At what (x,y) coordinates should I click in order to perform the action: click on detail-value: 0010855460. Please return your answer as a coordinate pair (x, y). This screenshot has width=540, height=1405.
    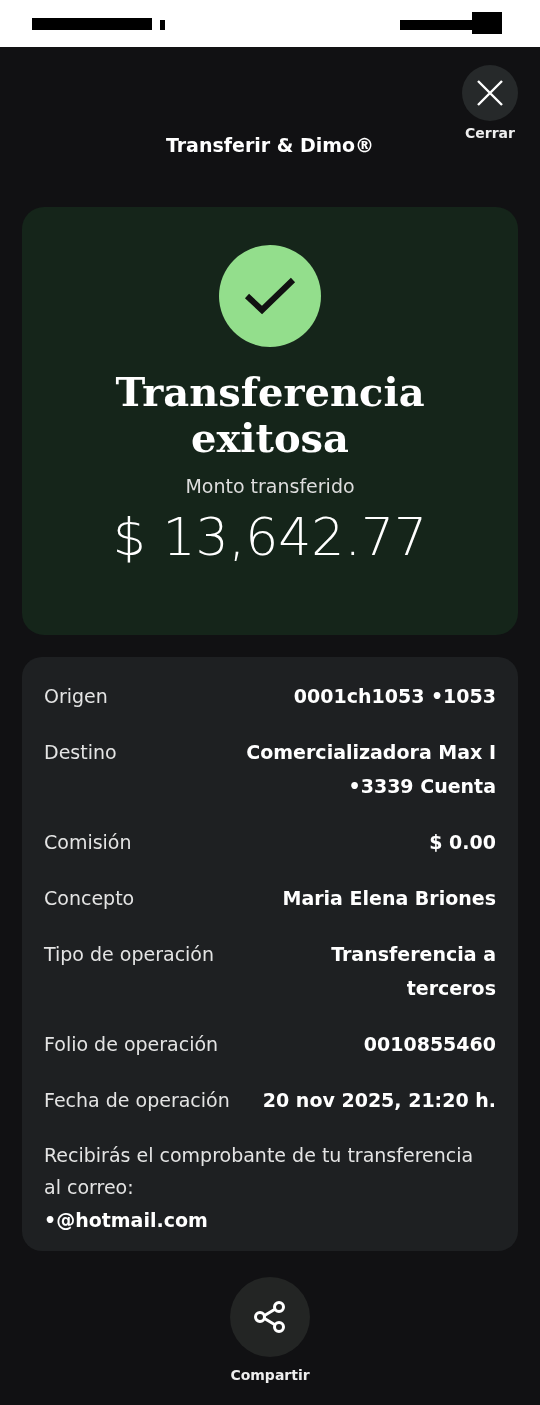
    Looking at the image, I should click on (429, 1044).